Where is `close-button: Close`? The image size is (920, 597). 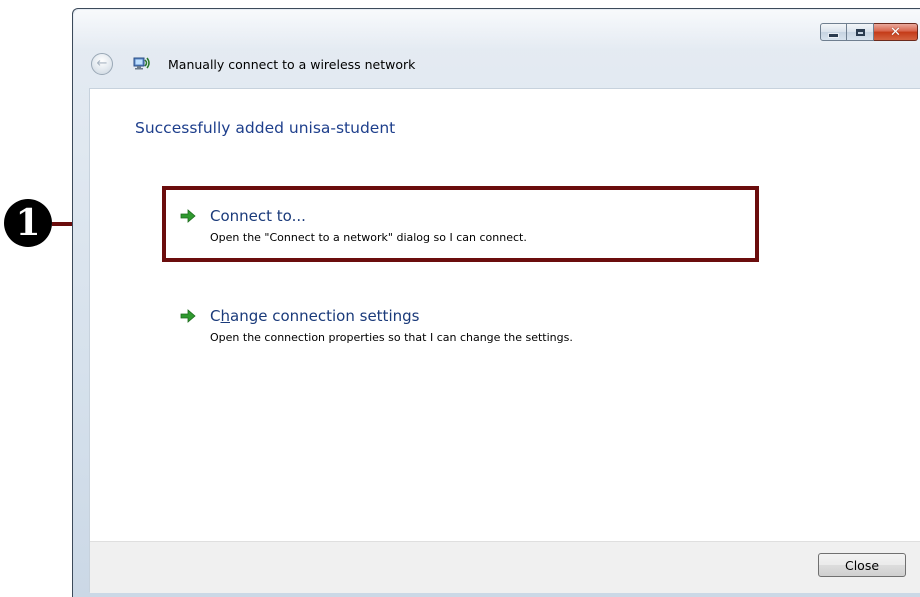
close-button: Close is located at coordinates (862, 565).